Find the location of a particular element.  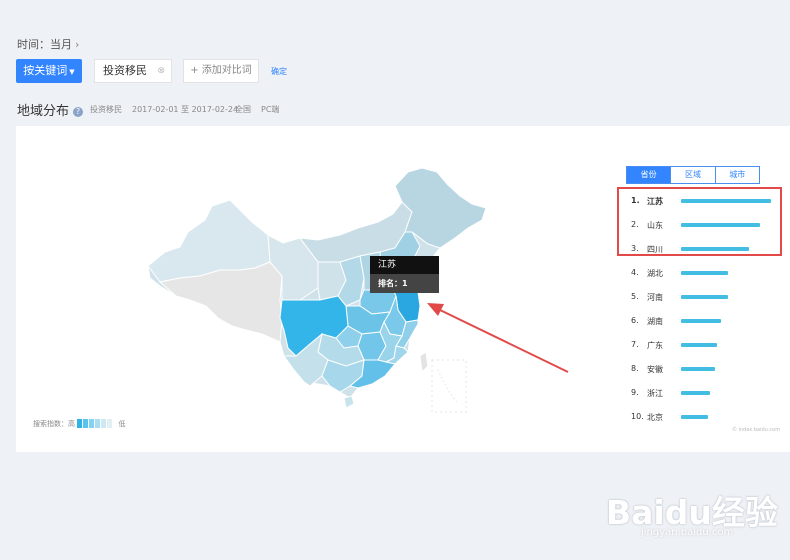

map-tooltip: 江苏 排名：1 is located at coordinates (404, 274).